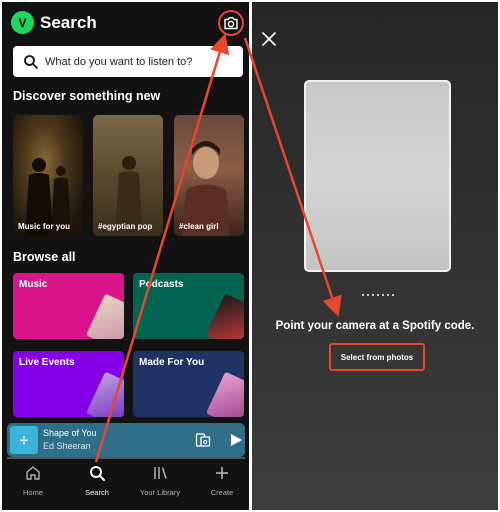  I want to click on tile-label: Podcasts, so click(161, 284).